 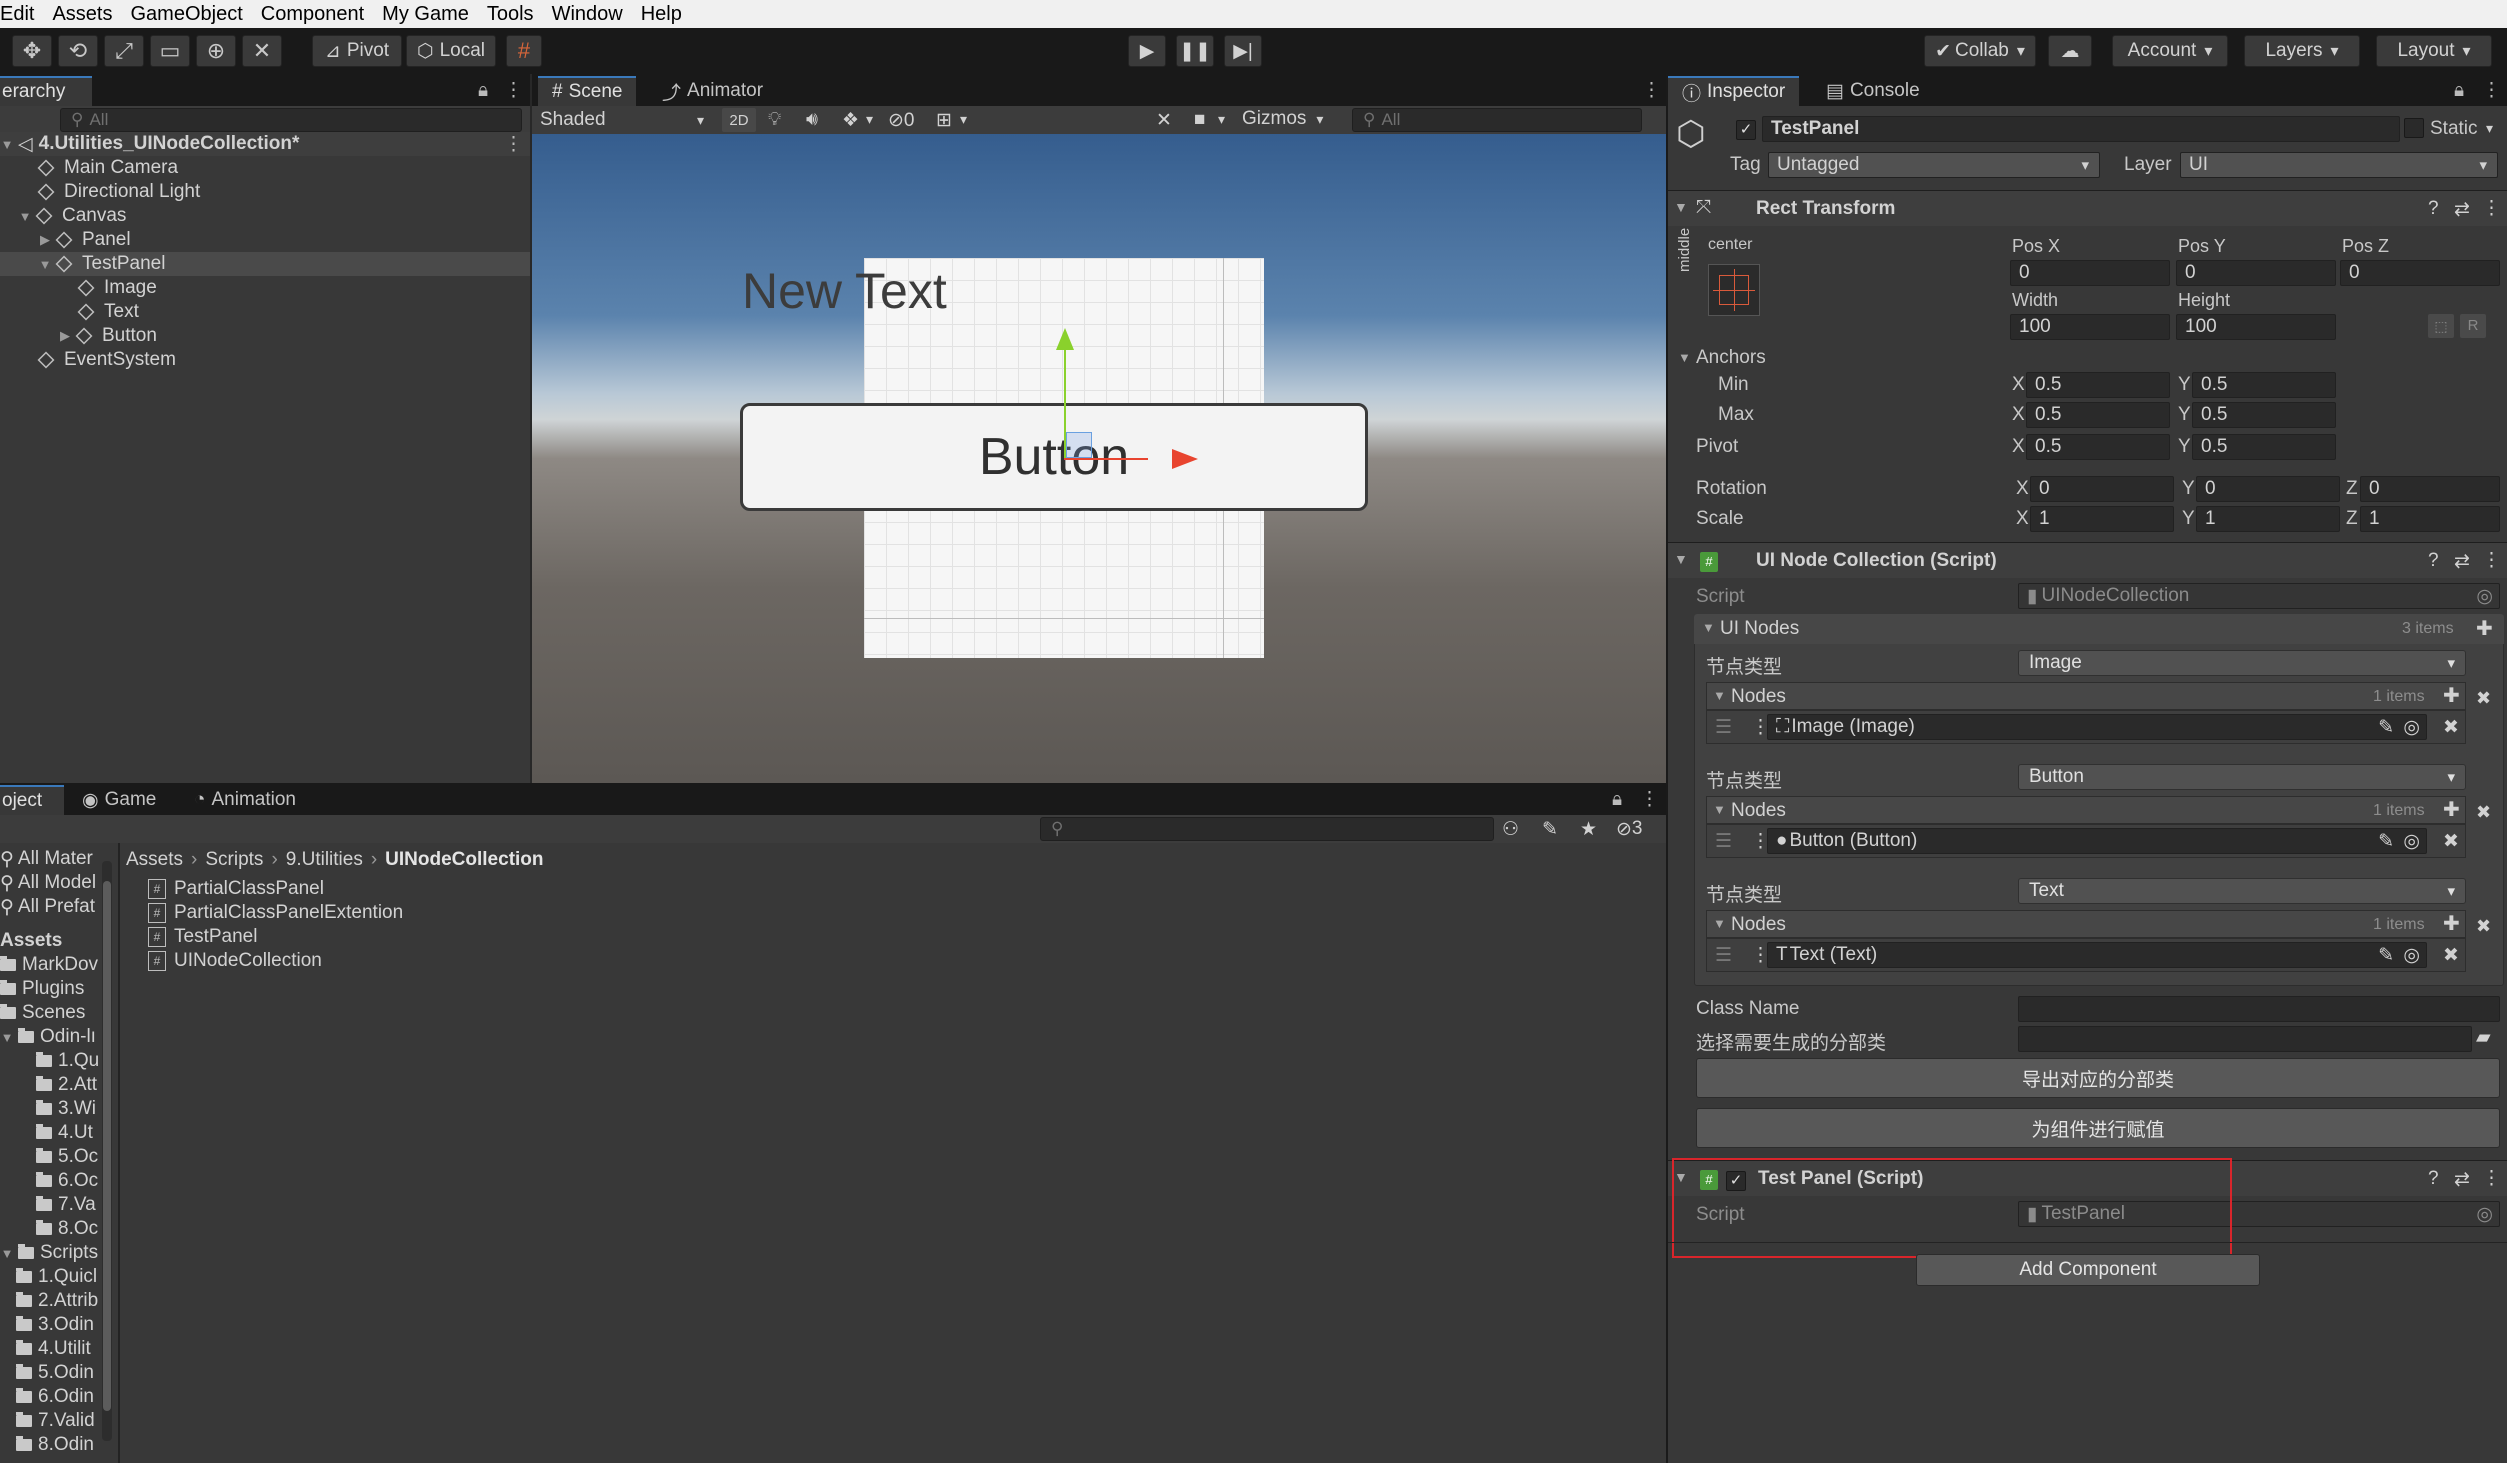 I want to click on scale-z-field: 1, so click(x=2430, y=519).